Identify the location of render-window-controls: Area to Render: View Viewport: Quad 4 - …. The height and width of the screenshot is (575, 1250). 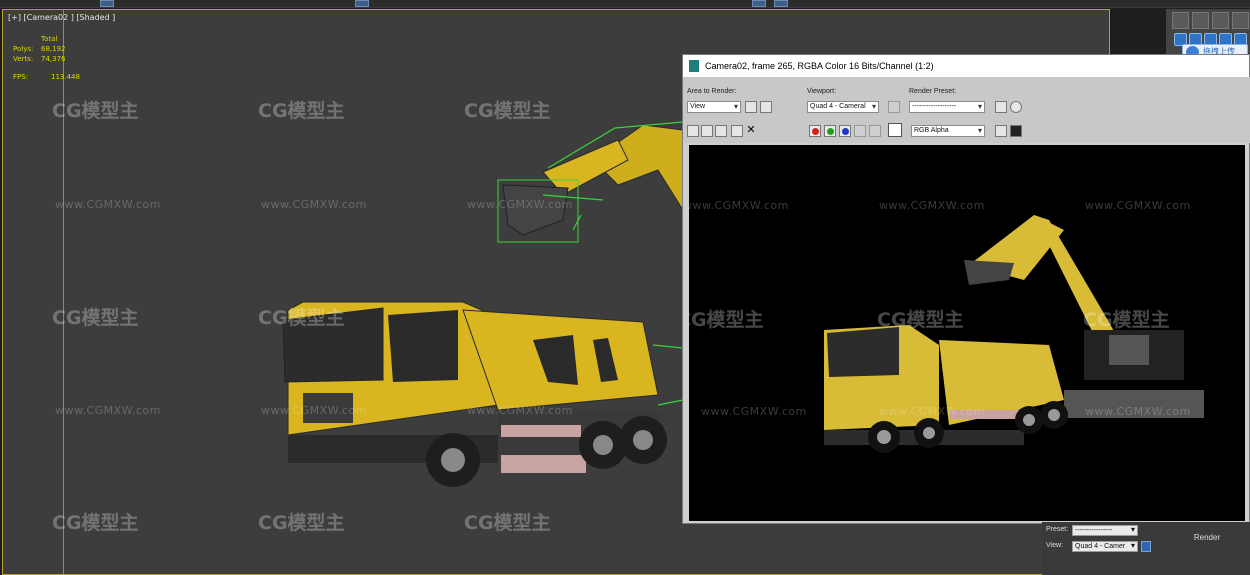
(966, 110).